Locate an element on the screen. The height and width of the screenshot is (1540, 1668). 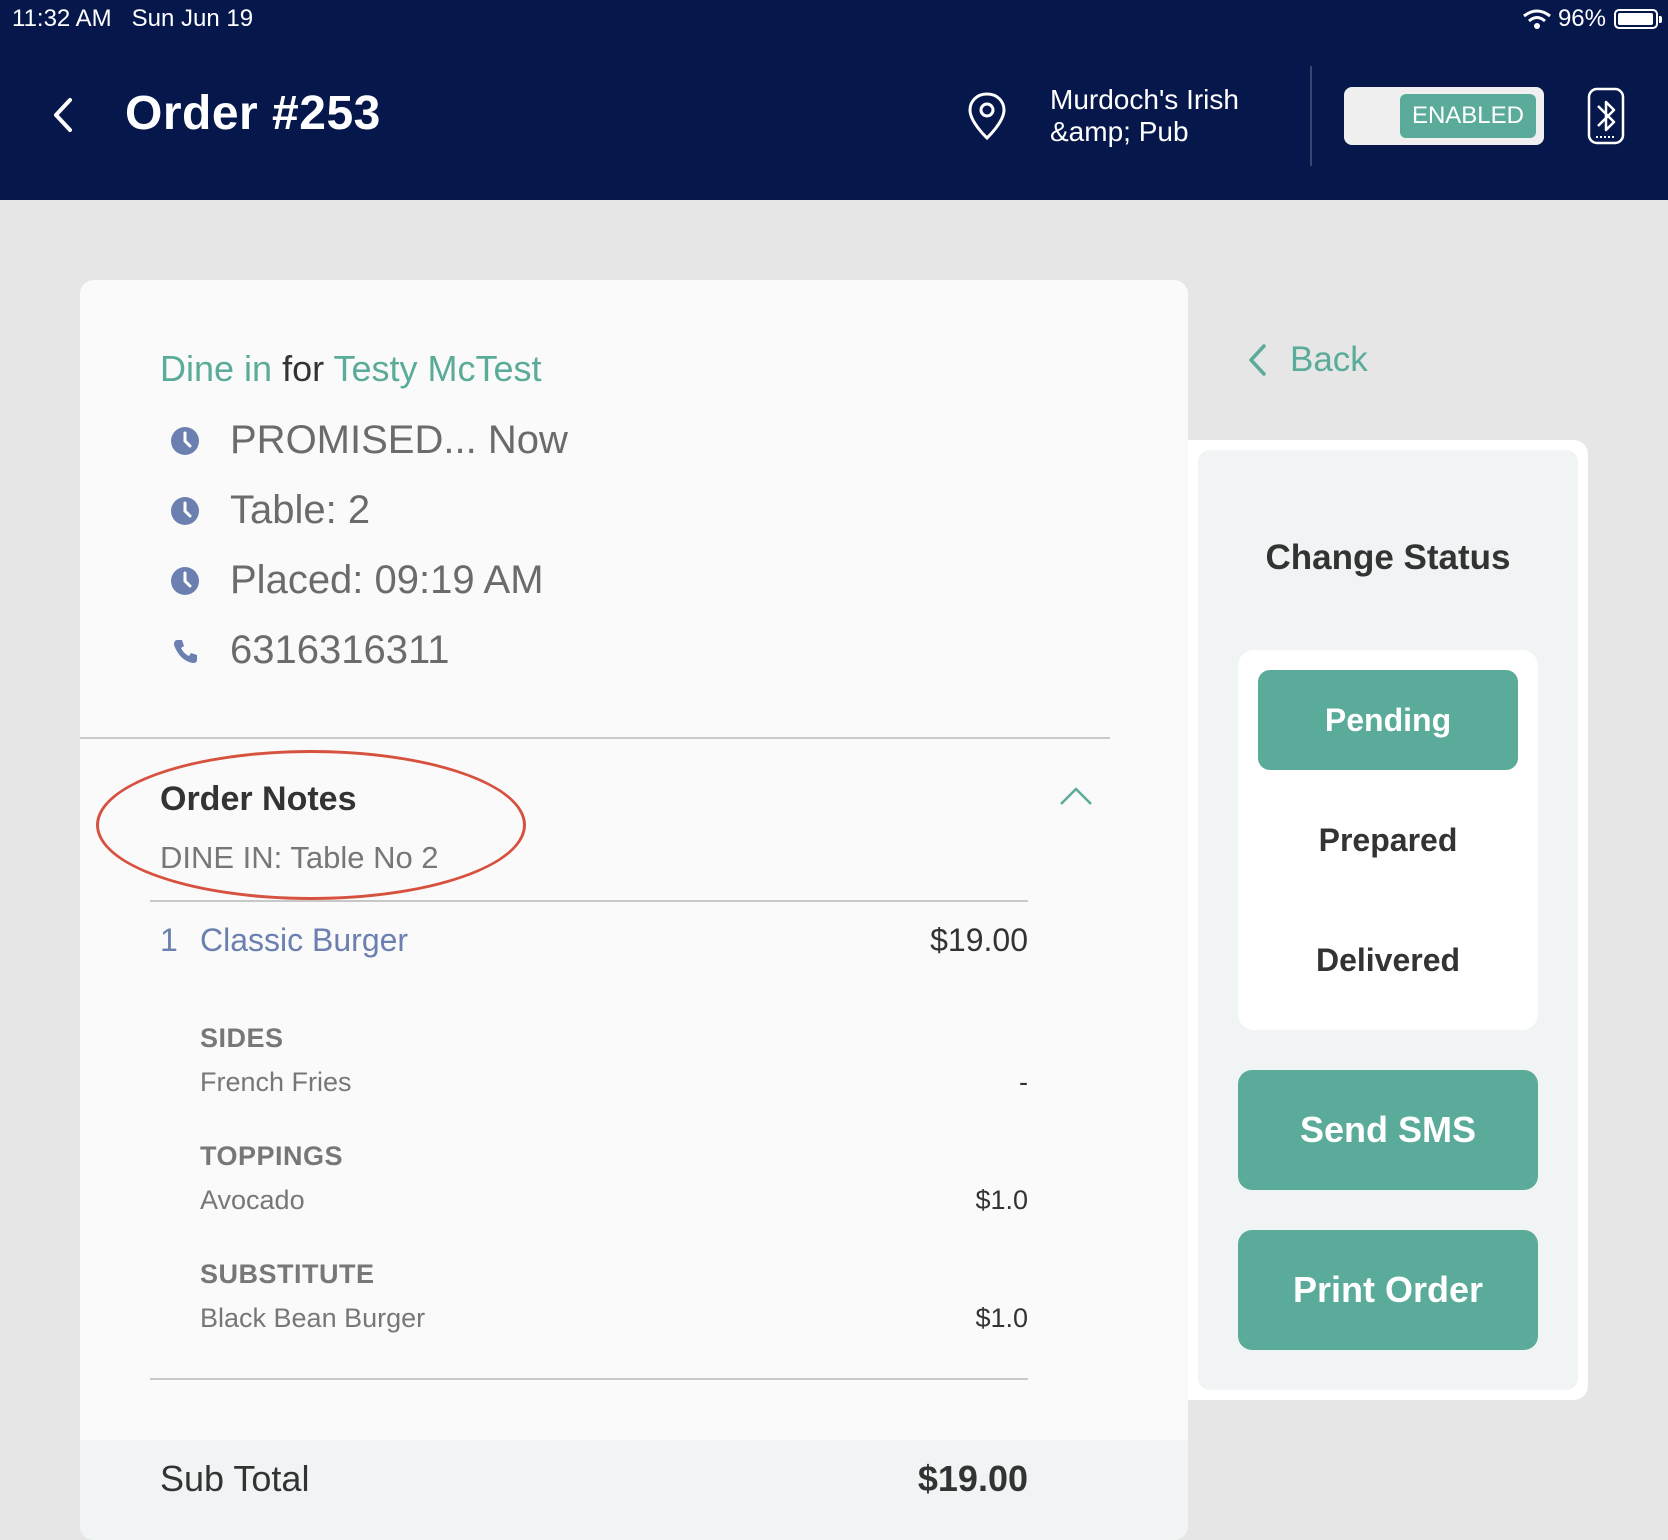
order-type-line: Dine in for Testy McTest is located at coordinates (351, 369).